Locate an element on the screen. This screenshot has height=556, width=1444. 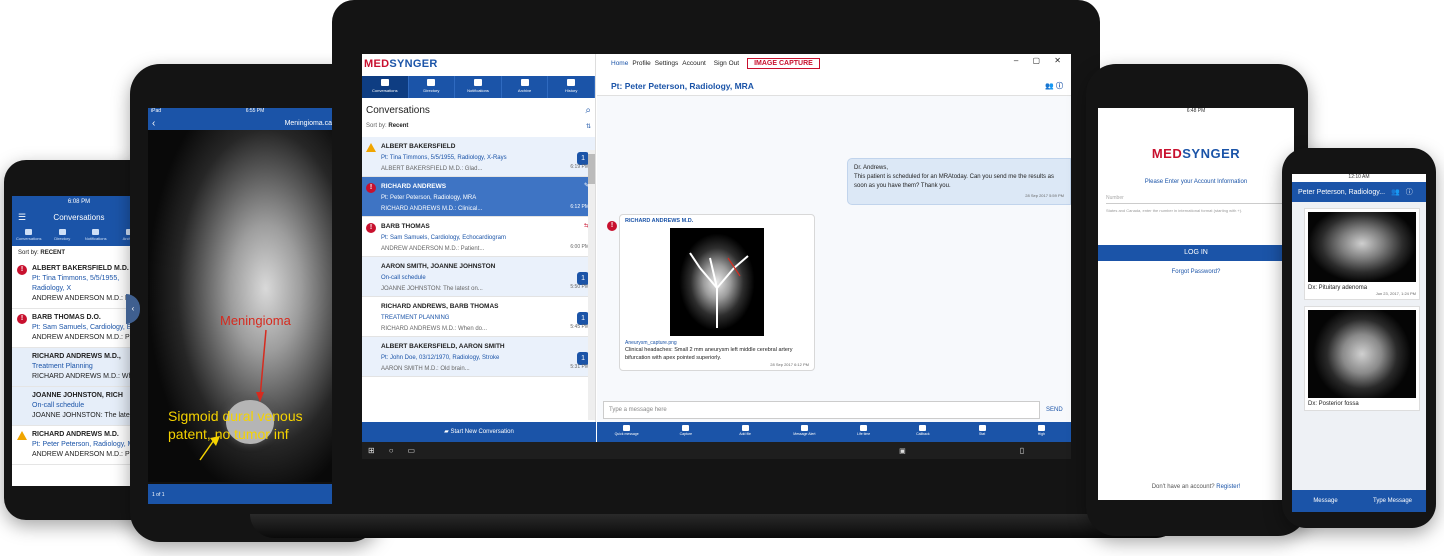
type-message-button: Type Message is located at coordinates (1392, 501).